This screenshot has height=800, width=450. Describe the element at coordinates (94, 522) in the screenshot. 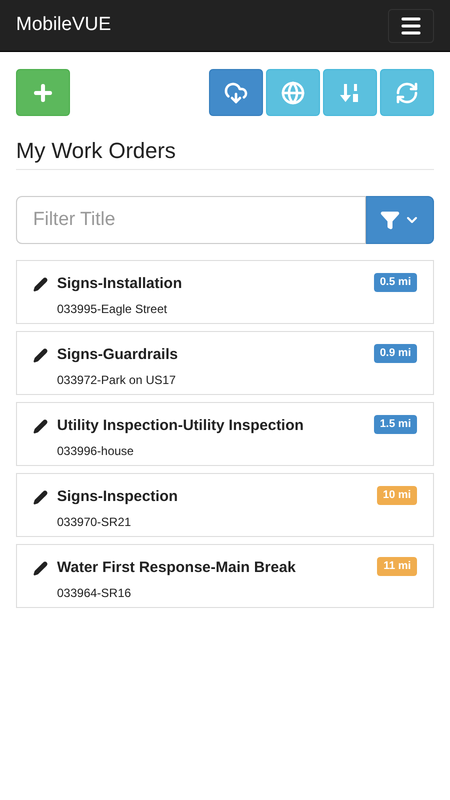

I see `work-order-location: 033970-SR21` at that location.